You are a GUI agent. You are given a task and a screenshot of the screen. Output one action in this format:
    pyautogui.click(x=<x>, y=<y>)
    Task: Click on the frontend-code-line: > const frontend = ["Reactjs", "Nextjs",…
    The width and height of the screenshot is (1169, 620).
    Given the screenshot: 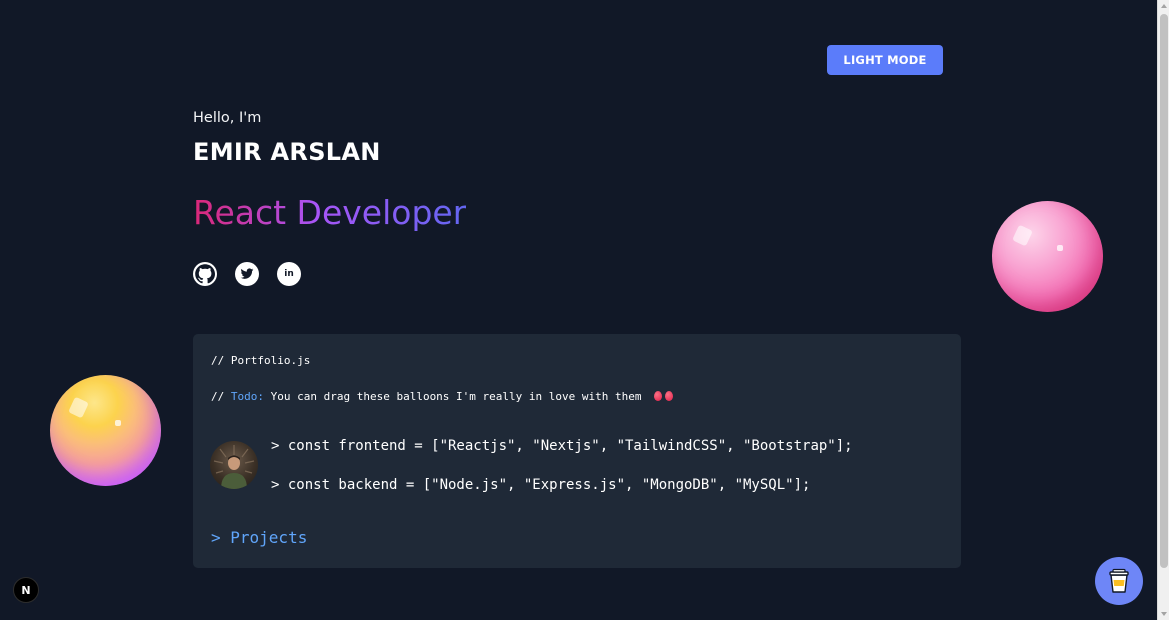 What is the action you would take?
    pyautogui.click(x=562, y=446)
    